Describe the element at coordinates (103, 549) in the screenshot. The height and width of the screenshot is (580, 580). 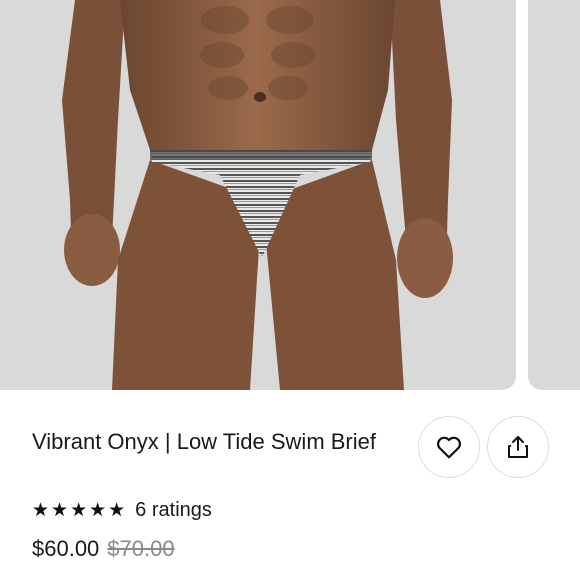
I see `price-row: $60.00 $70.00` at that location.